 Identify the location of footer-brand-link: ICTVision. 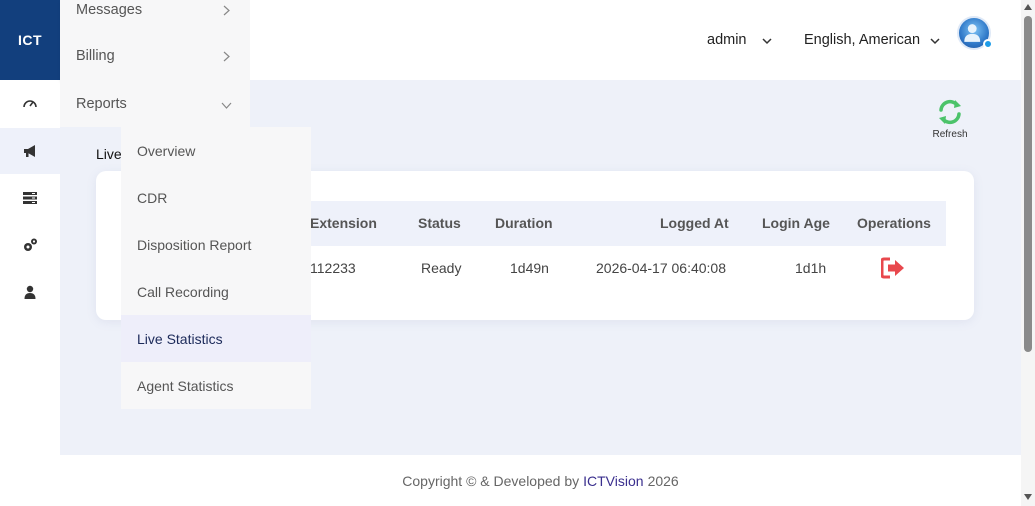
(613, 481).